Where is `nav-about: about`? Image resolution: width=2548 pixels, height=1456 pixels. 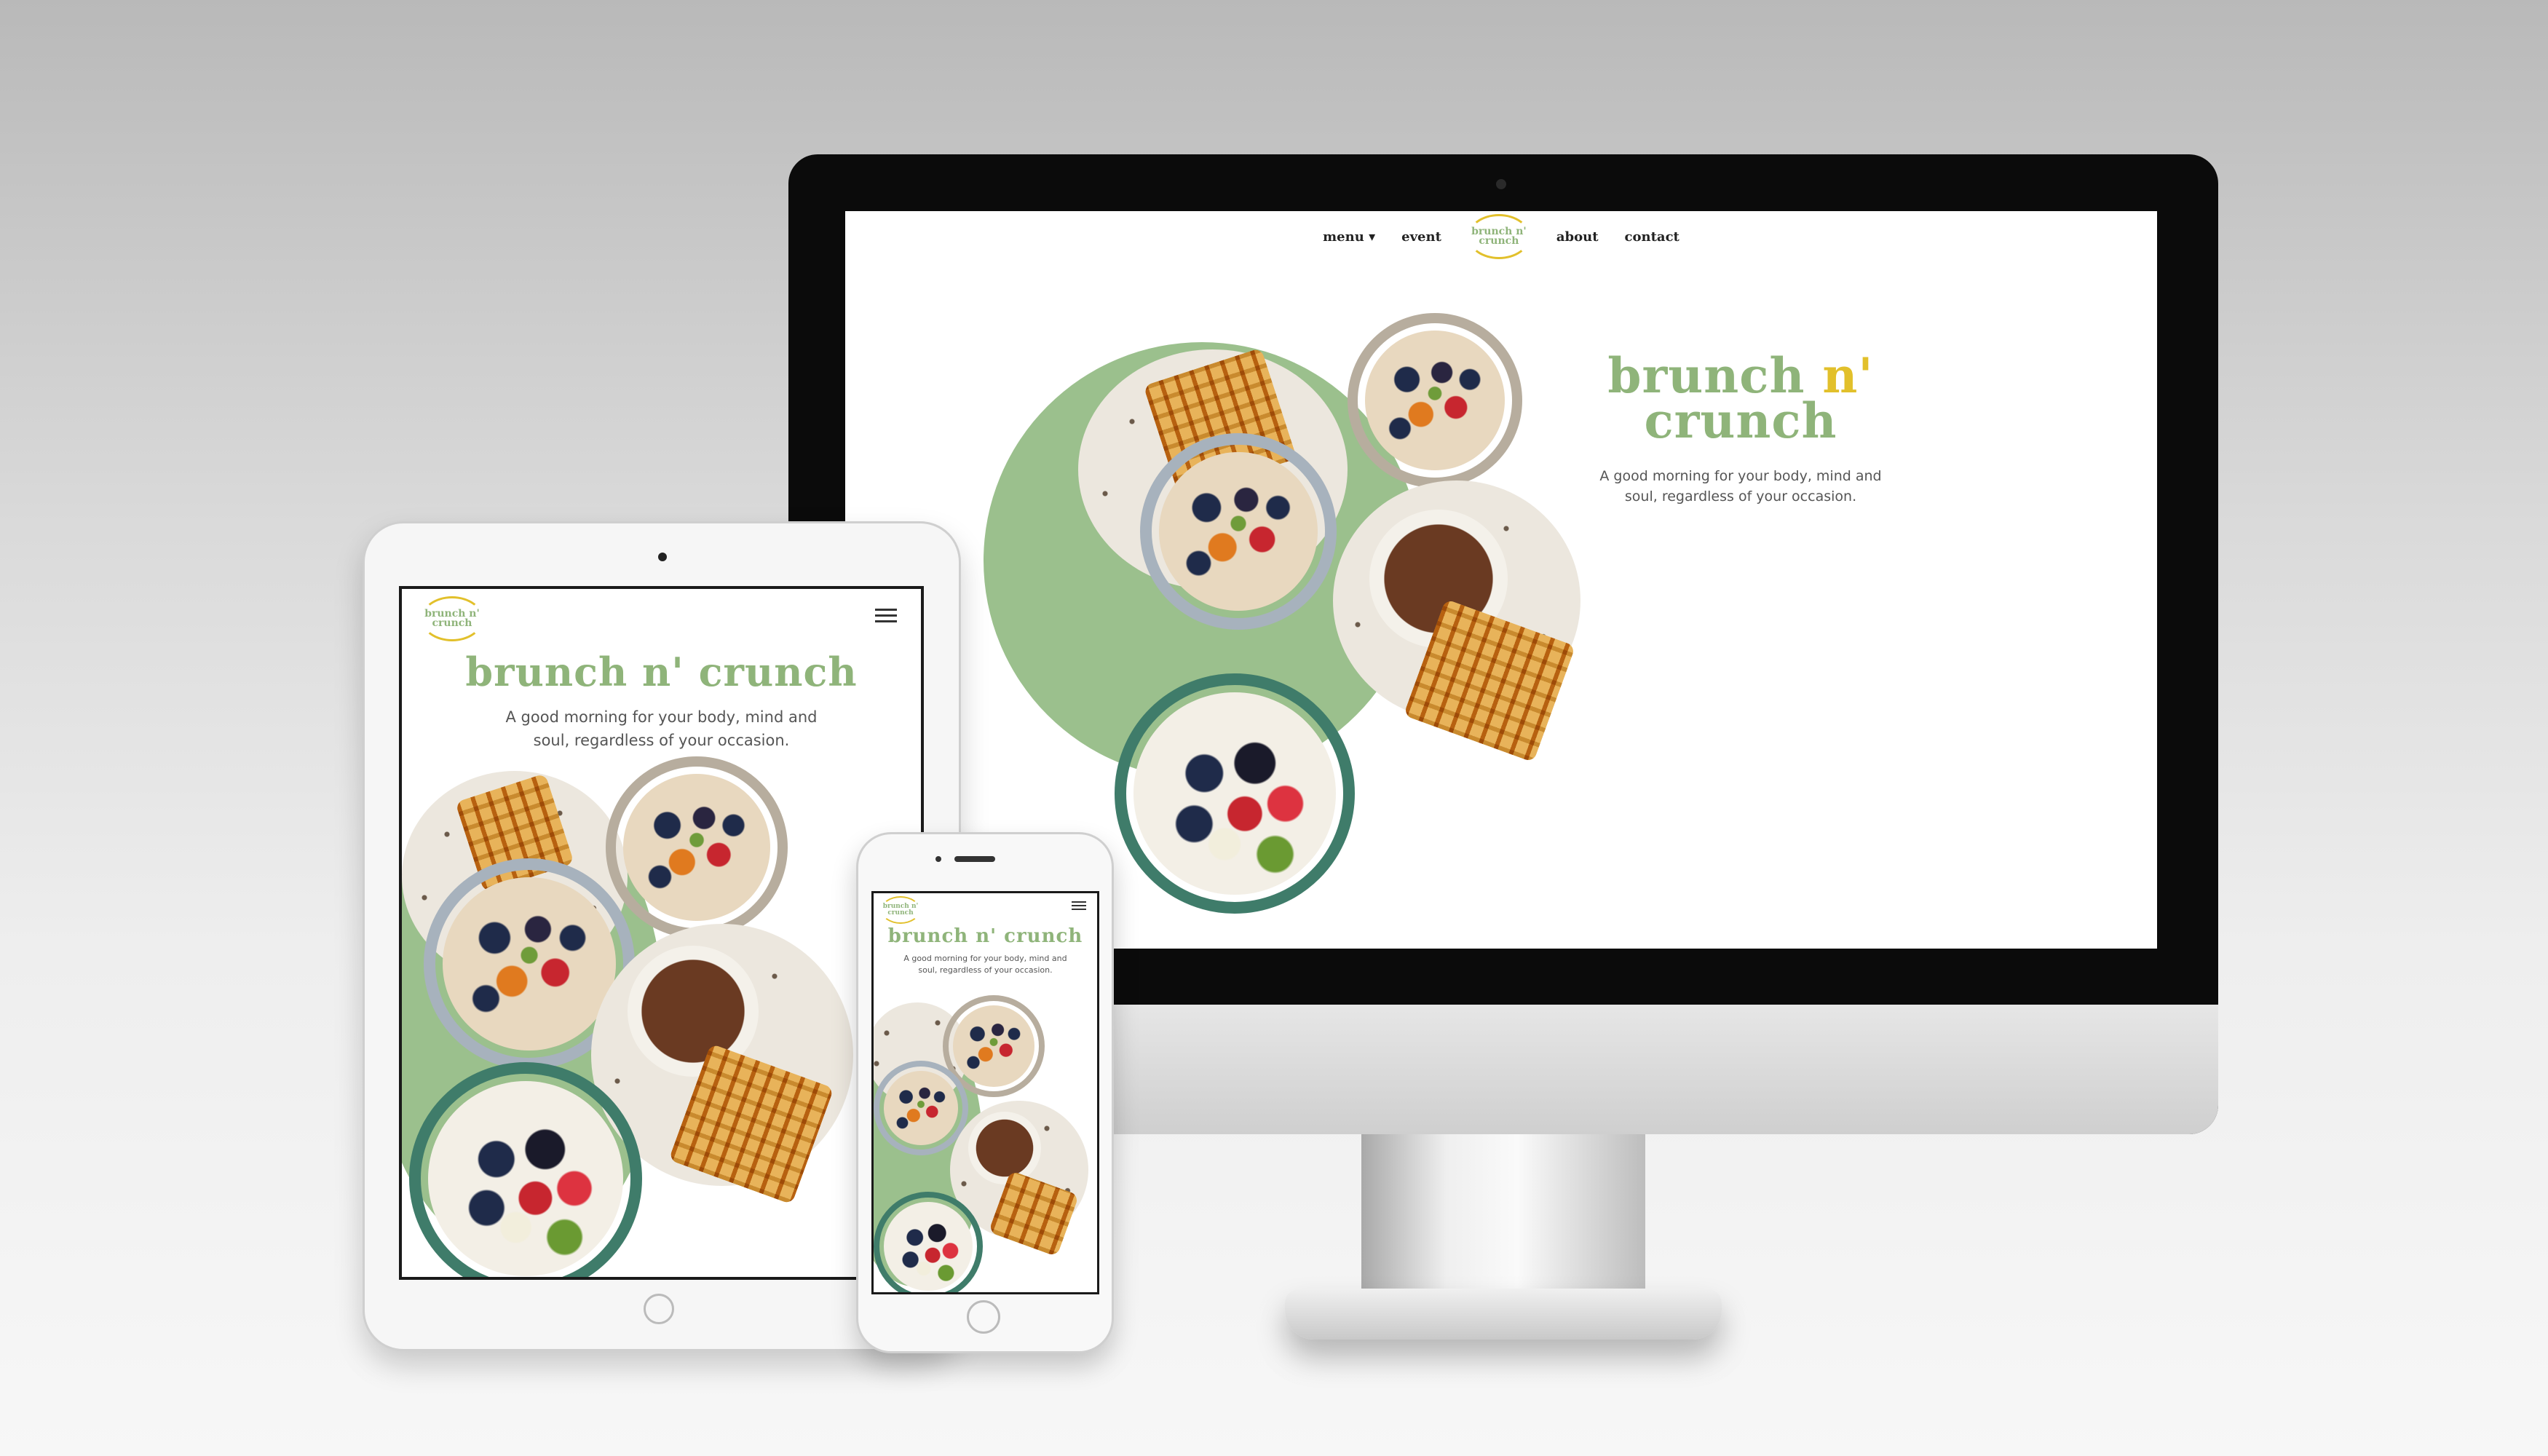
nav-about: about is located at coordinates (1577, 237).